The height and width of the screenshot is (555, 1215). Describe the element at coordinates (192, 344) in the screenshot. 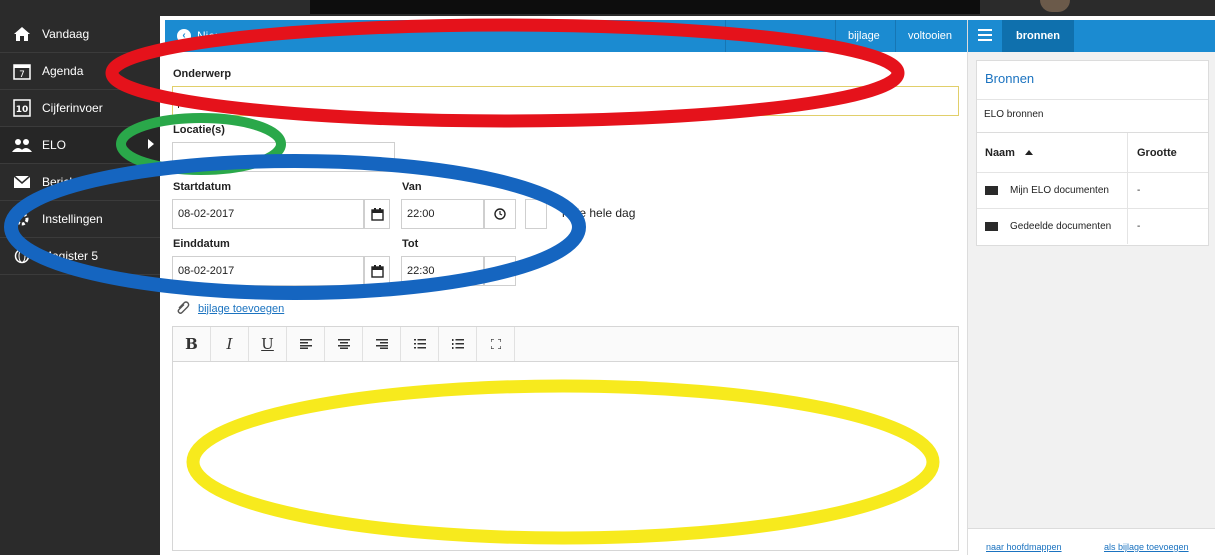

I see `bold-button: B` at that location.